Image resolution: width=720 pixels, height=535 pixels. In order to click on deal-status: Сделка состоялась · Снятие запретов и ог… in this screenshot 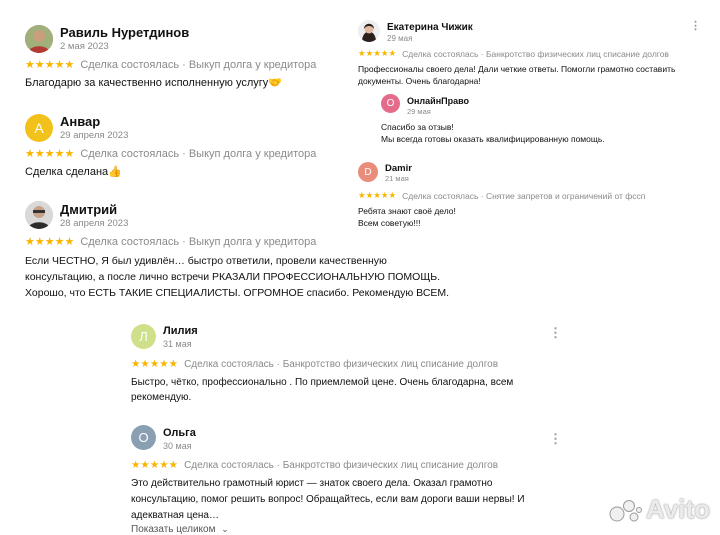, I will do `click(524, 195)`.